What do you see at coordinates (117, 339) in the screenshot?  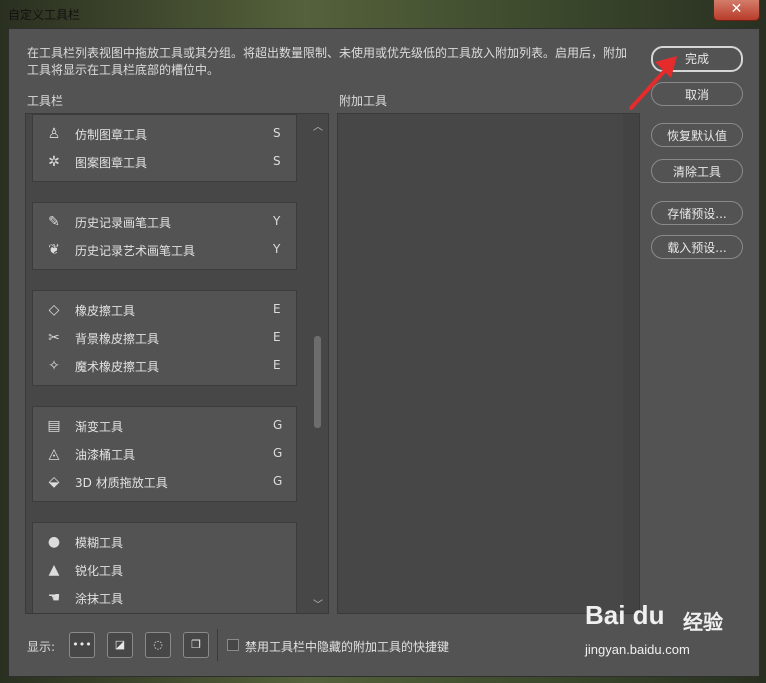 I see `tool-name: 背景橡皮擦工具` at bounding box center [117, 339].